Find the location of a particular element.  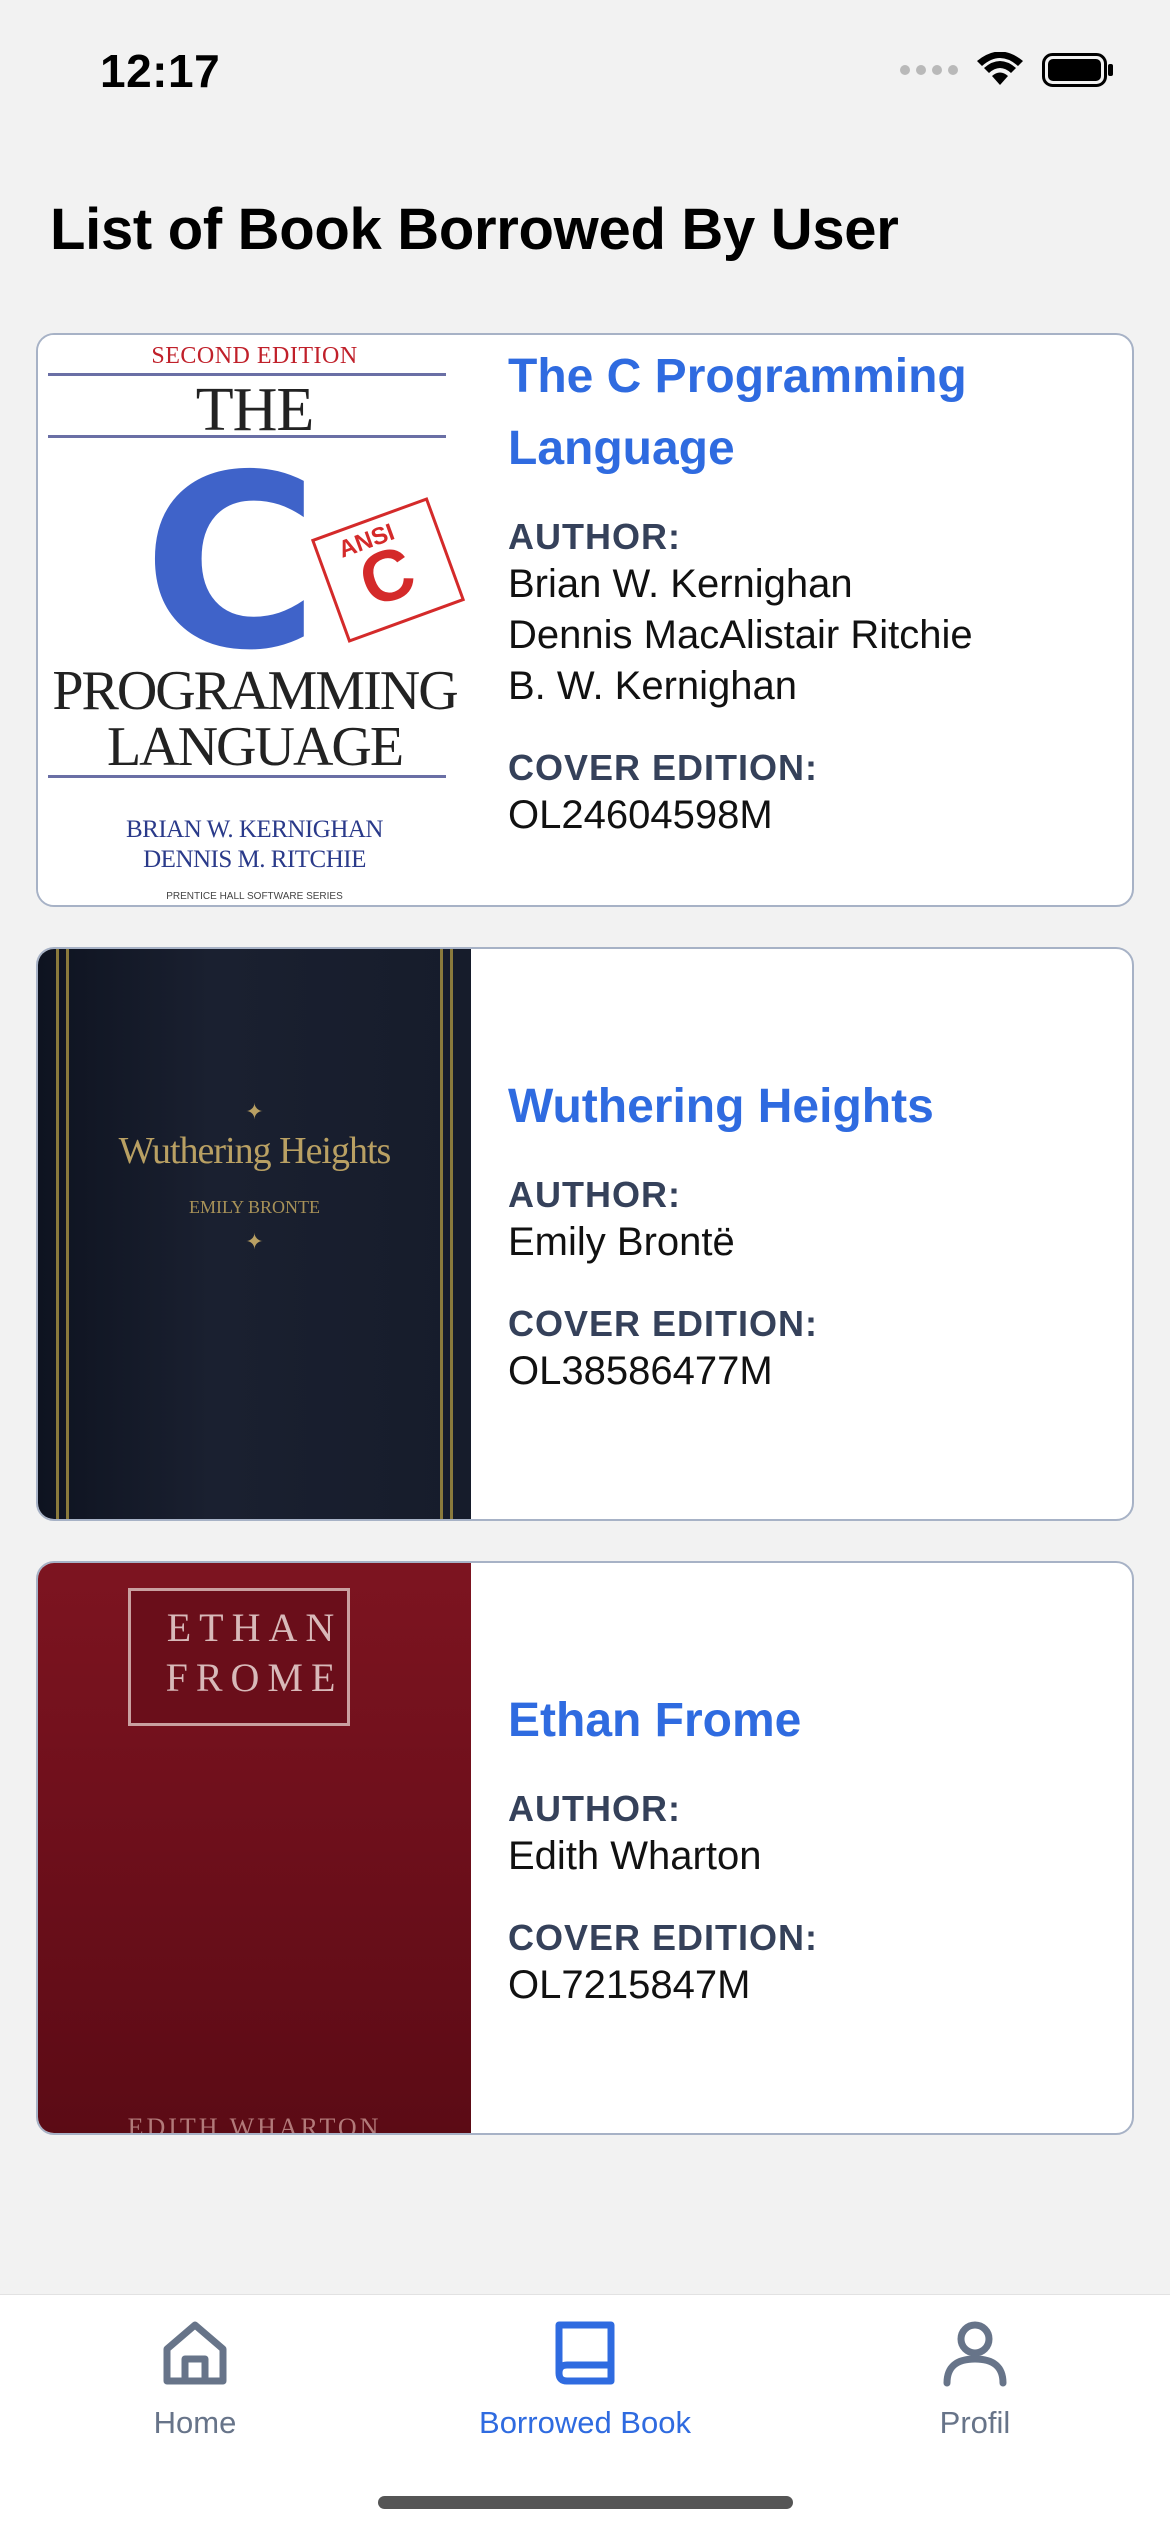

book-icon is located at coordinates (585, 2353).